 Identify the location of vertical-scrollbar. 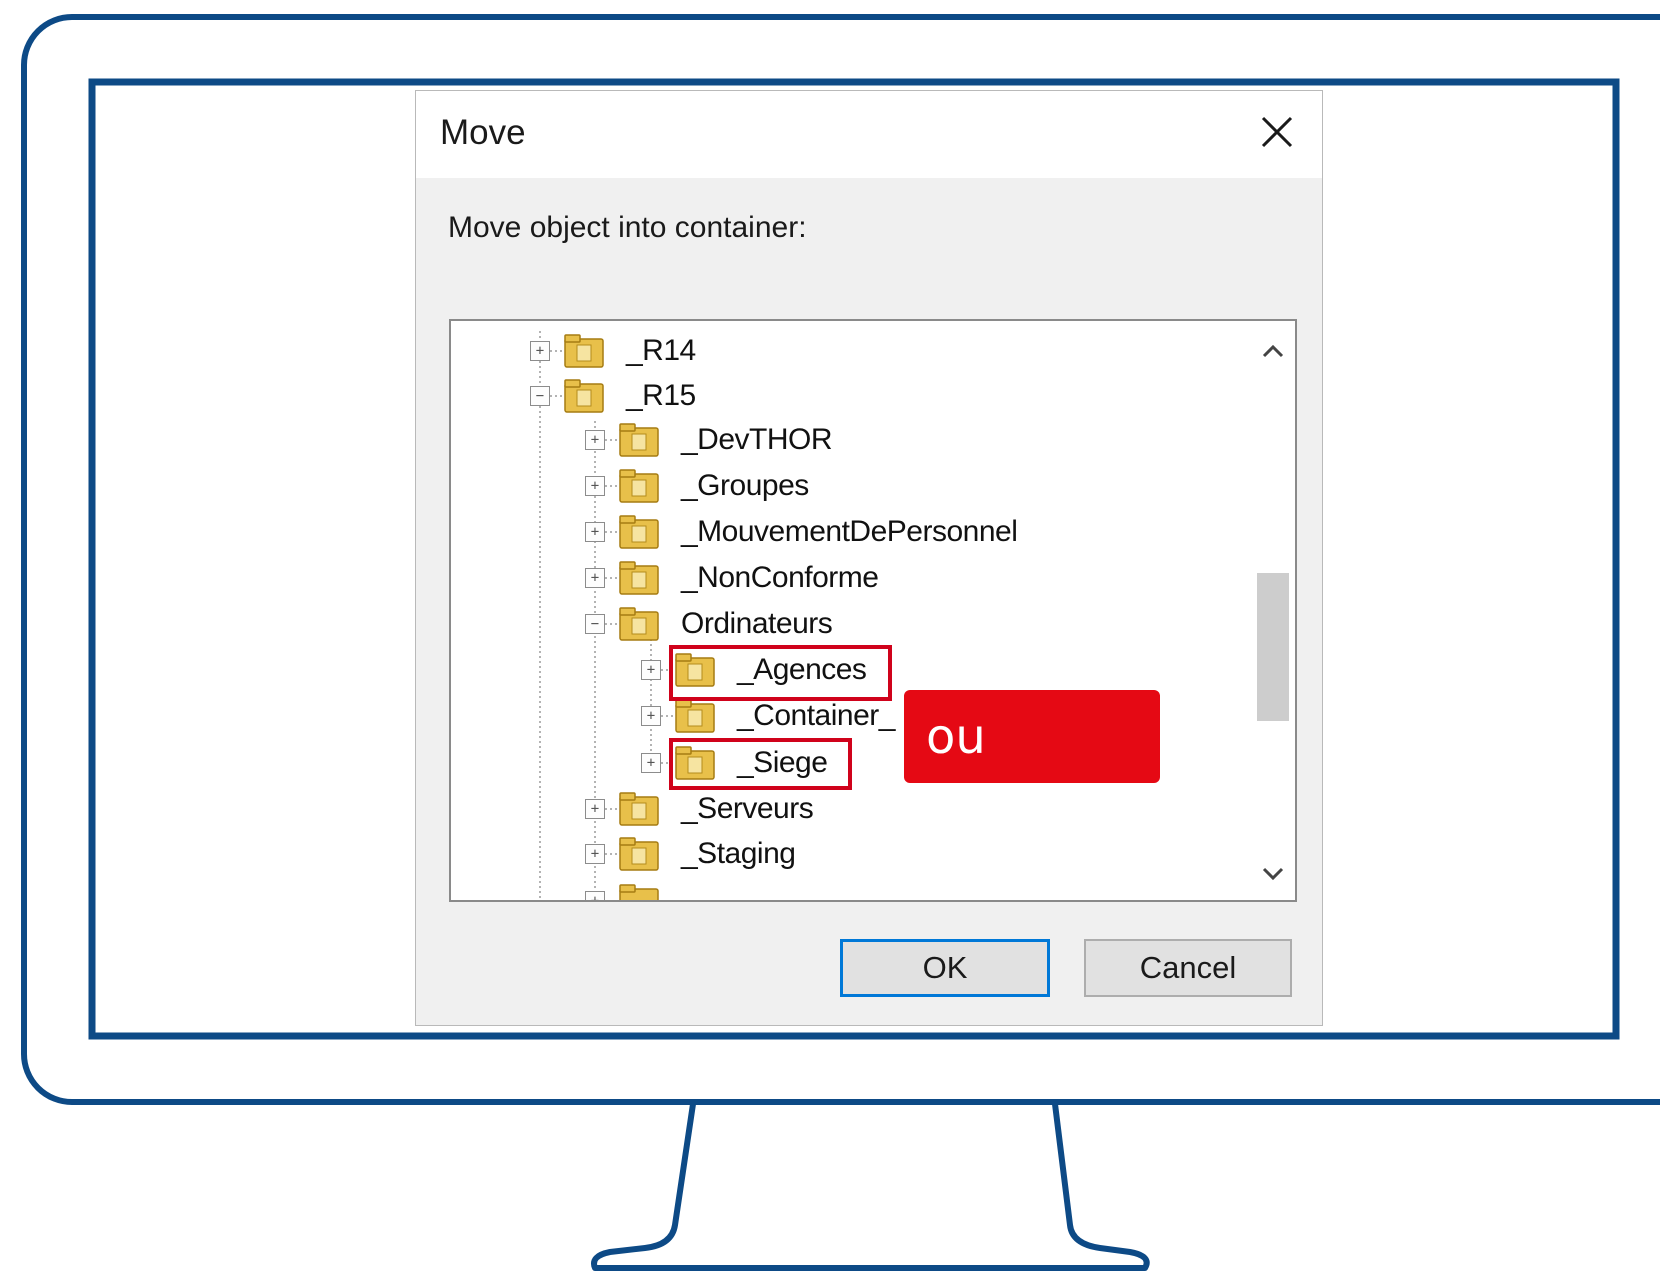
(1273, 610).